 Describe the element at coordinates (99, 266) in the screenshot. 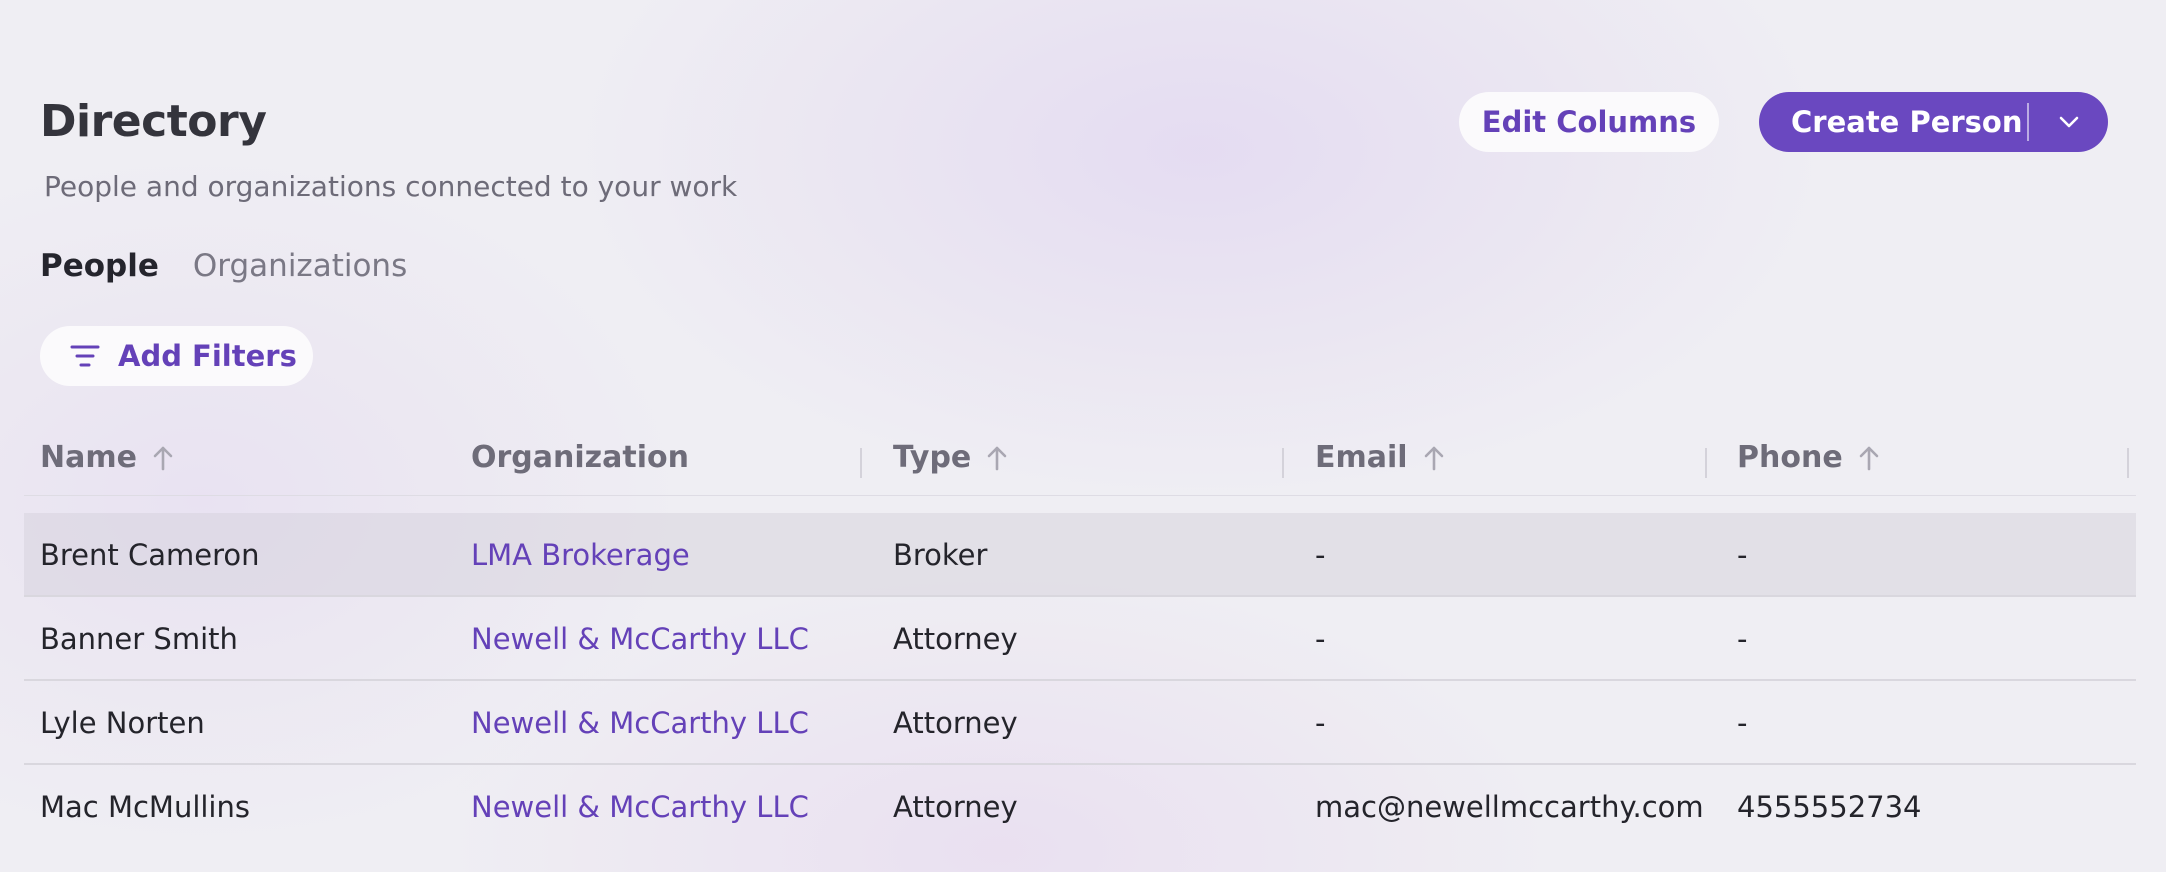

I see `tab-people: People` at that location.